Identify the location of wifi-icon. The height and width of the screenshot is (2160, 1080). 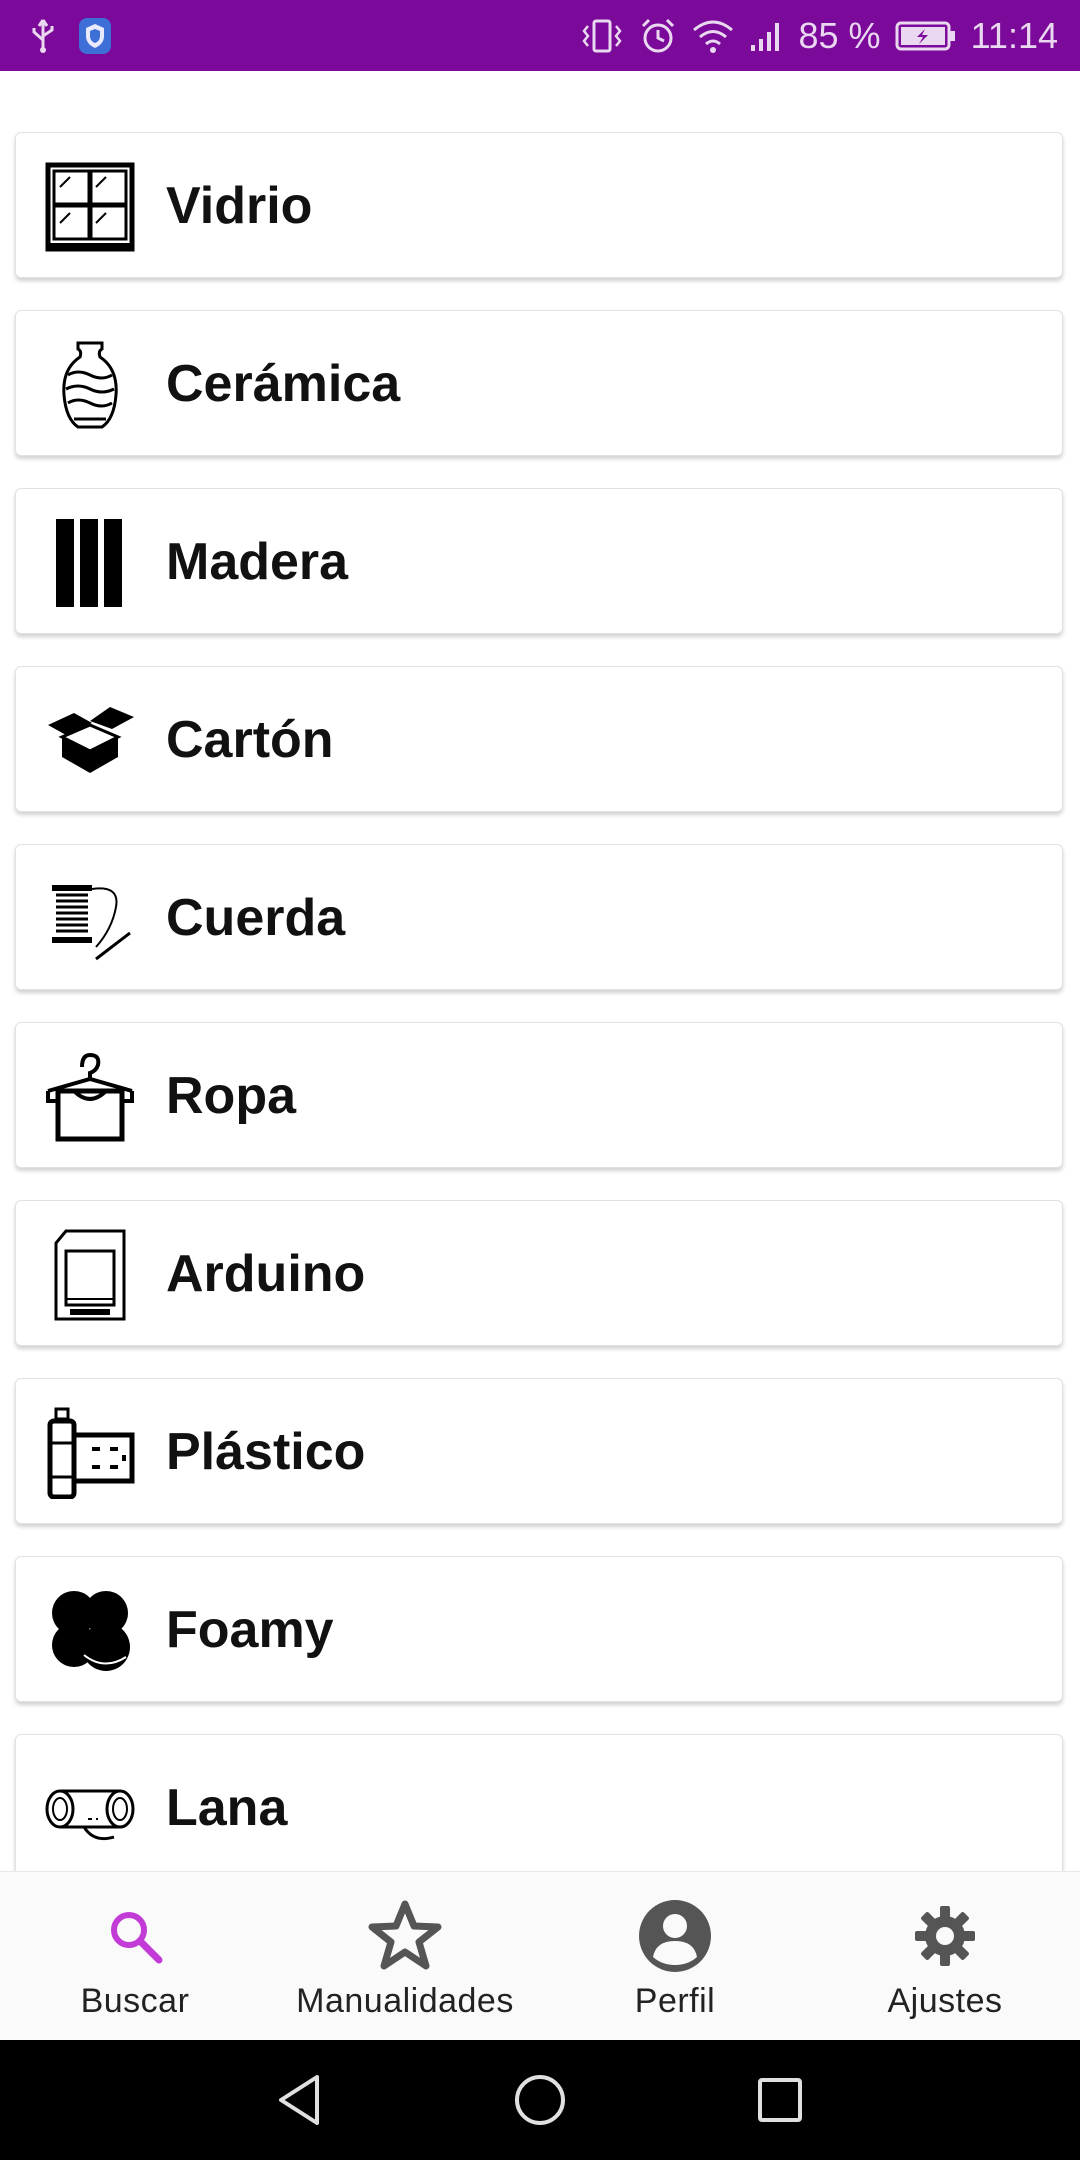
(713, 36).